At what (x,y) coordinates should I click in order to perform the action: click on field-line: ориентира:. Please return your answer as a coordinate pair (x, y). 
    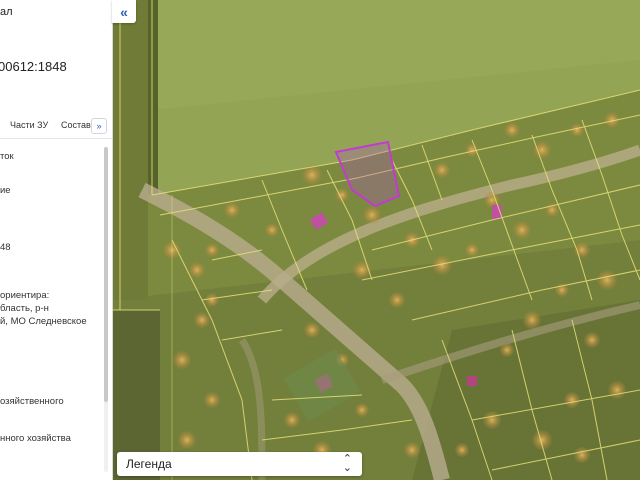
    Looking at the image, I should click on (25, 295).